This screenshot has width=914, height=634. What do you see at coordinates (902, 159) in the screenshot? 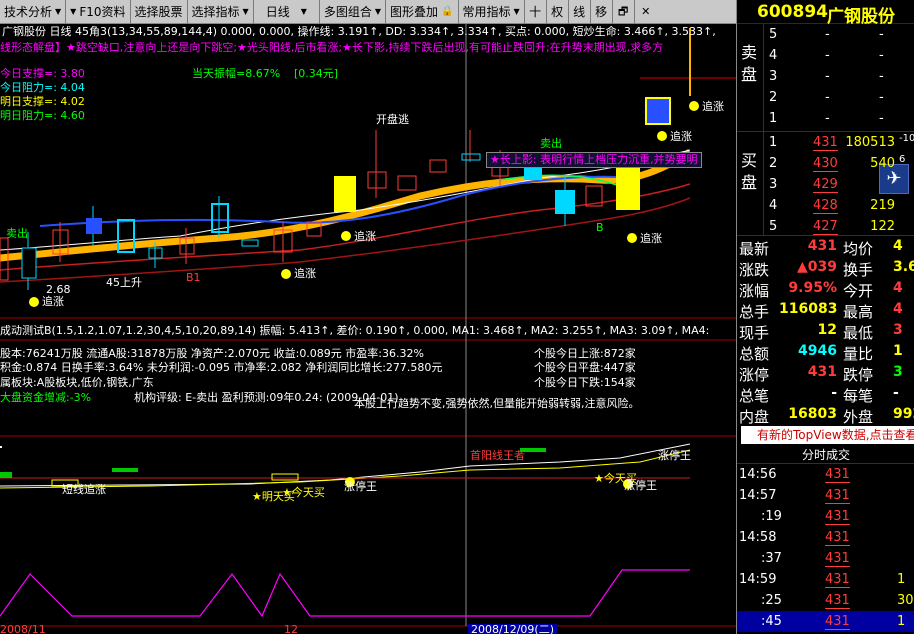
I see `buy-change: 6` at bounding box center [902, 159].